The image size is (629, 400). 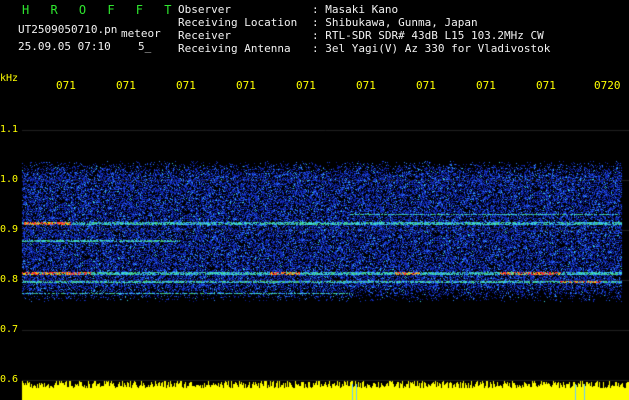 What do you see at coordinates (68, 29) in the screenshot?
I see `file-name: UT2509050710.pn` at bounding box center [68, 29].